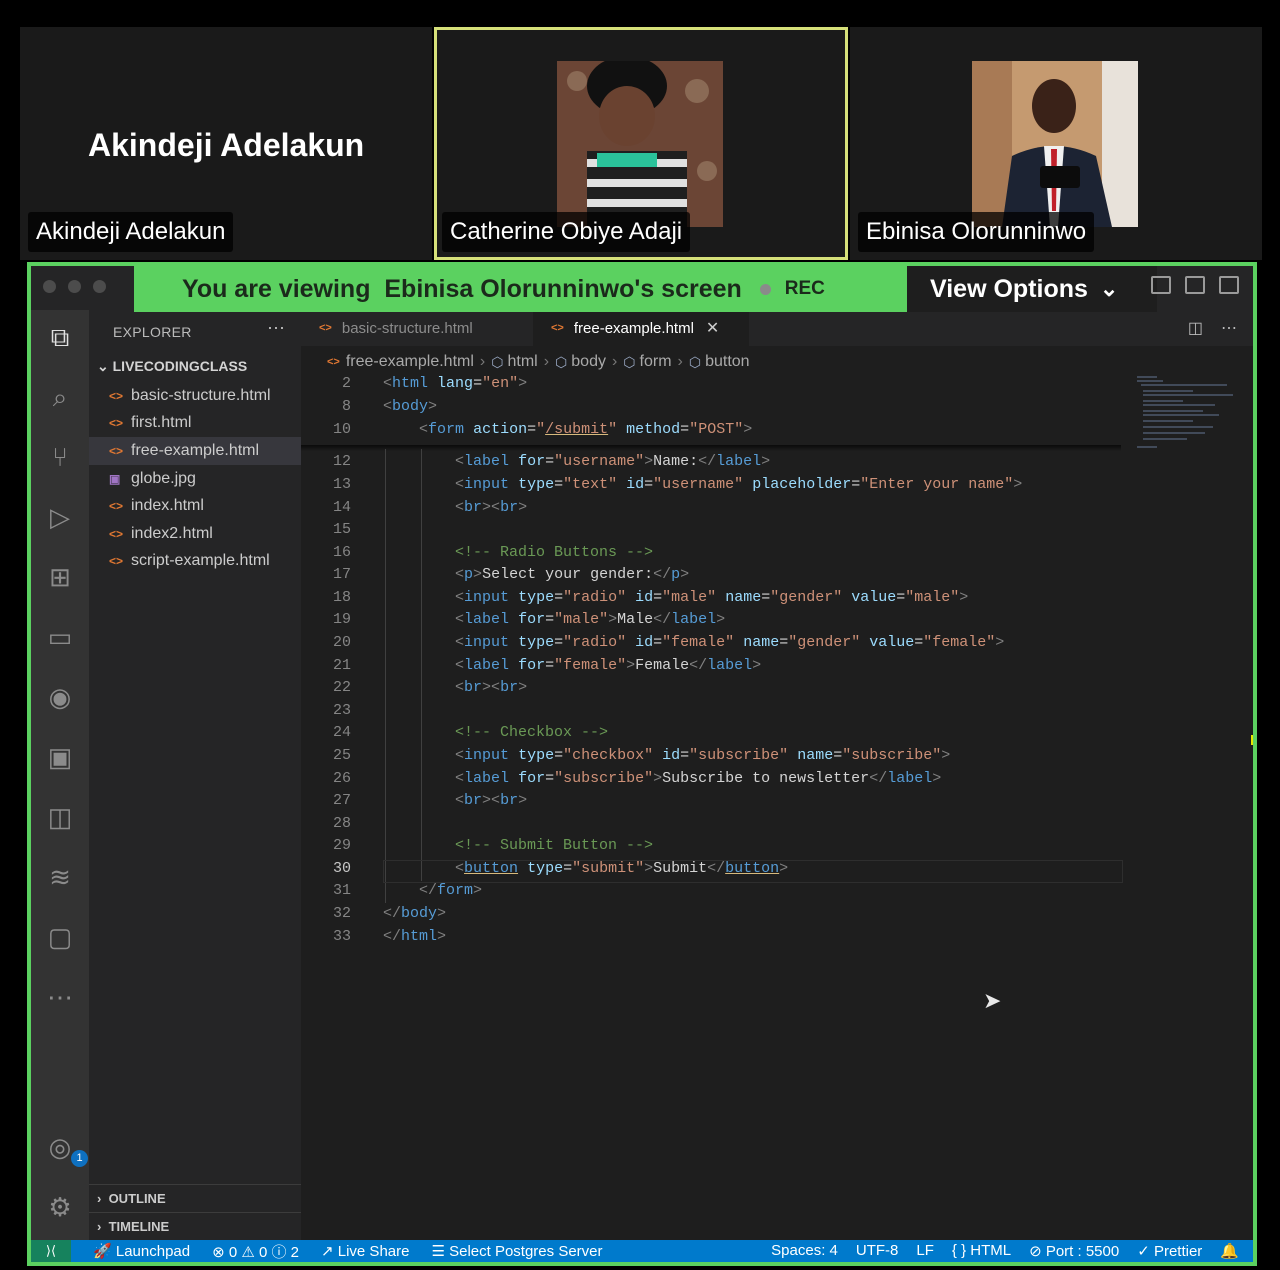 The height and width of the screenshot is (1270, 1280). Describe the element at coordinates (588, 362) in the screenshot. I see `breadcrumb-body: body` at that location.